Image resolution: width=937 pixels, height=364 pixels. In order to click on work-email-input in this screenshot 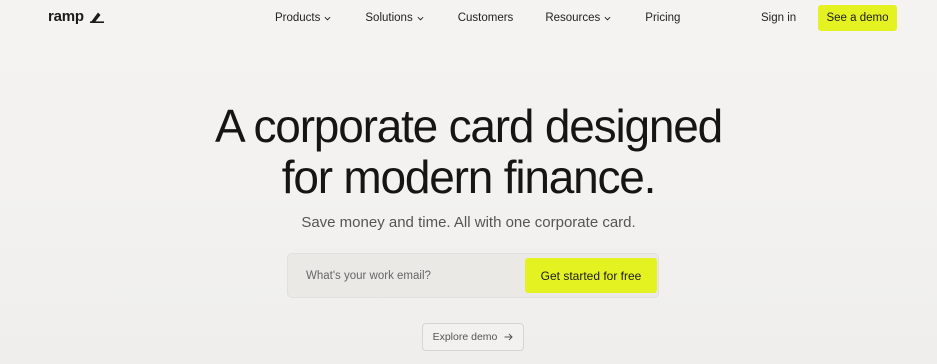, I will do `click(403, 275)`.